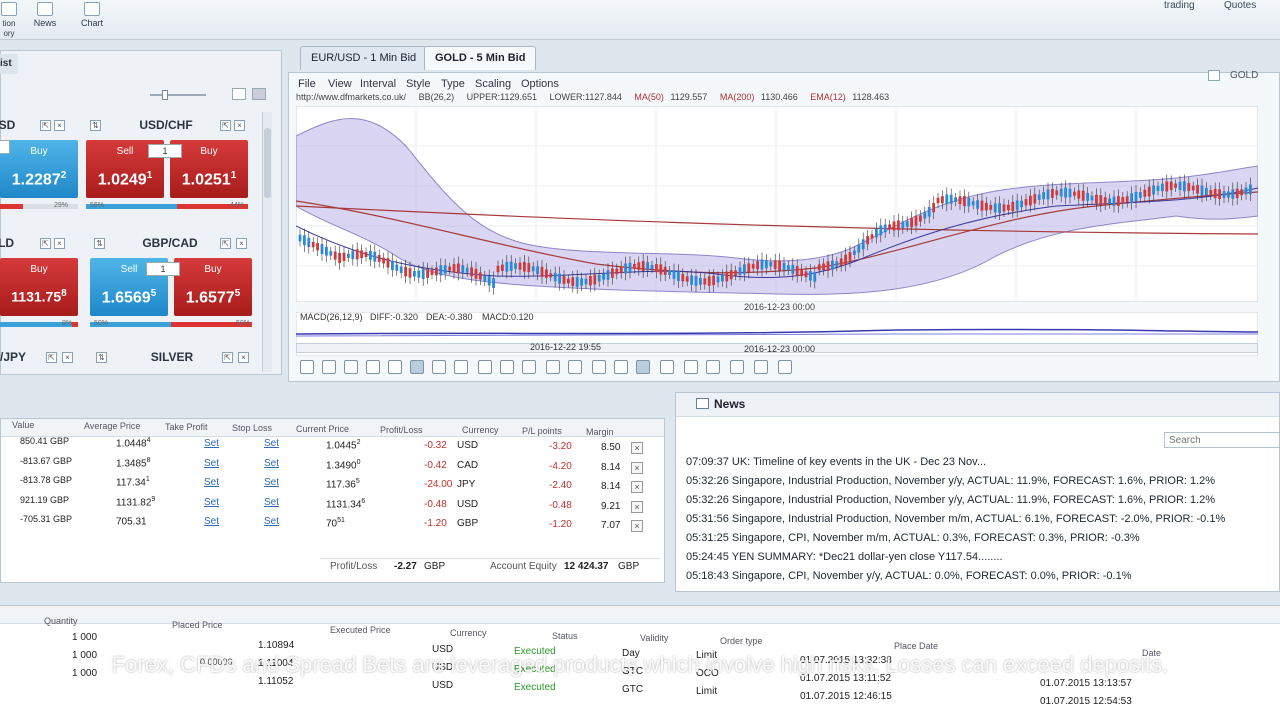  Describe the element at coordinates (529, 367) in the screenshot. I see `hand-icon` at that location.